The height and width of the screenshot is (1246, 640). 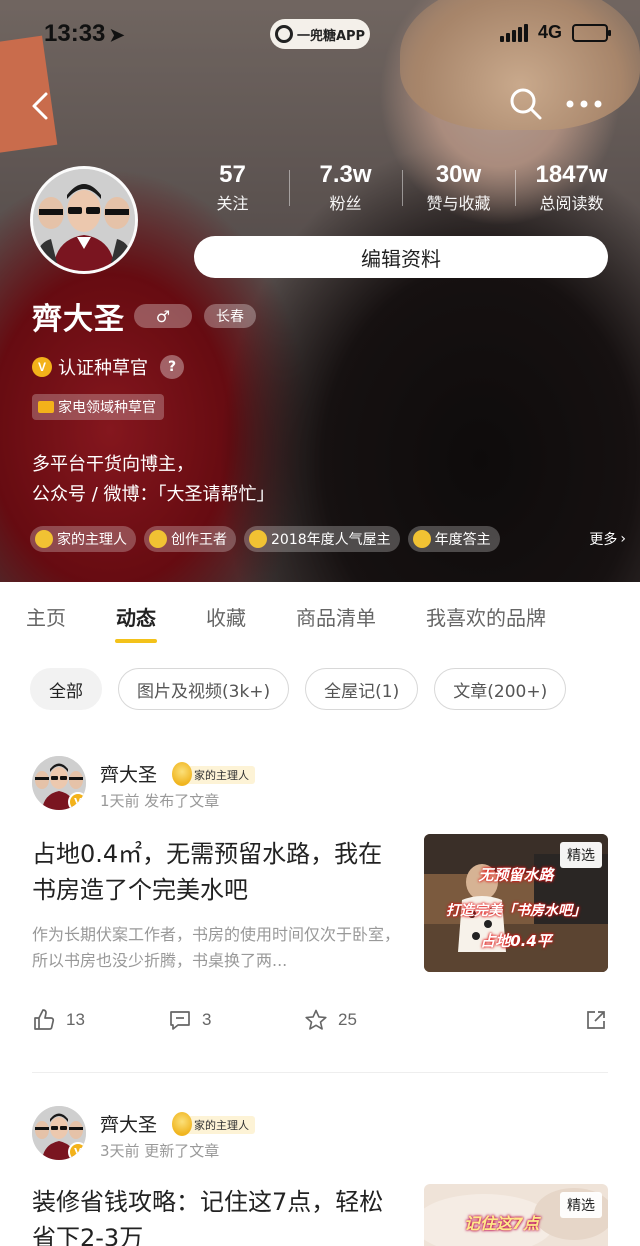 I want to click on comment-button: 3, so click(x=189, y=1020).